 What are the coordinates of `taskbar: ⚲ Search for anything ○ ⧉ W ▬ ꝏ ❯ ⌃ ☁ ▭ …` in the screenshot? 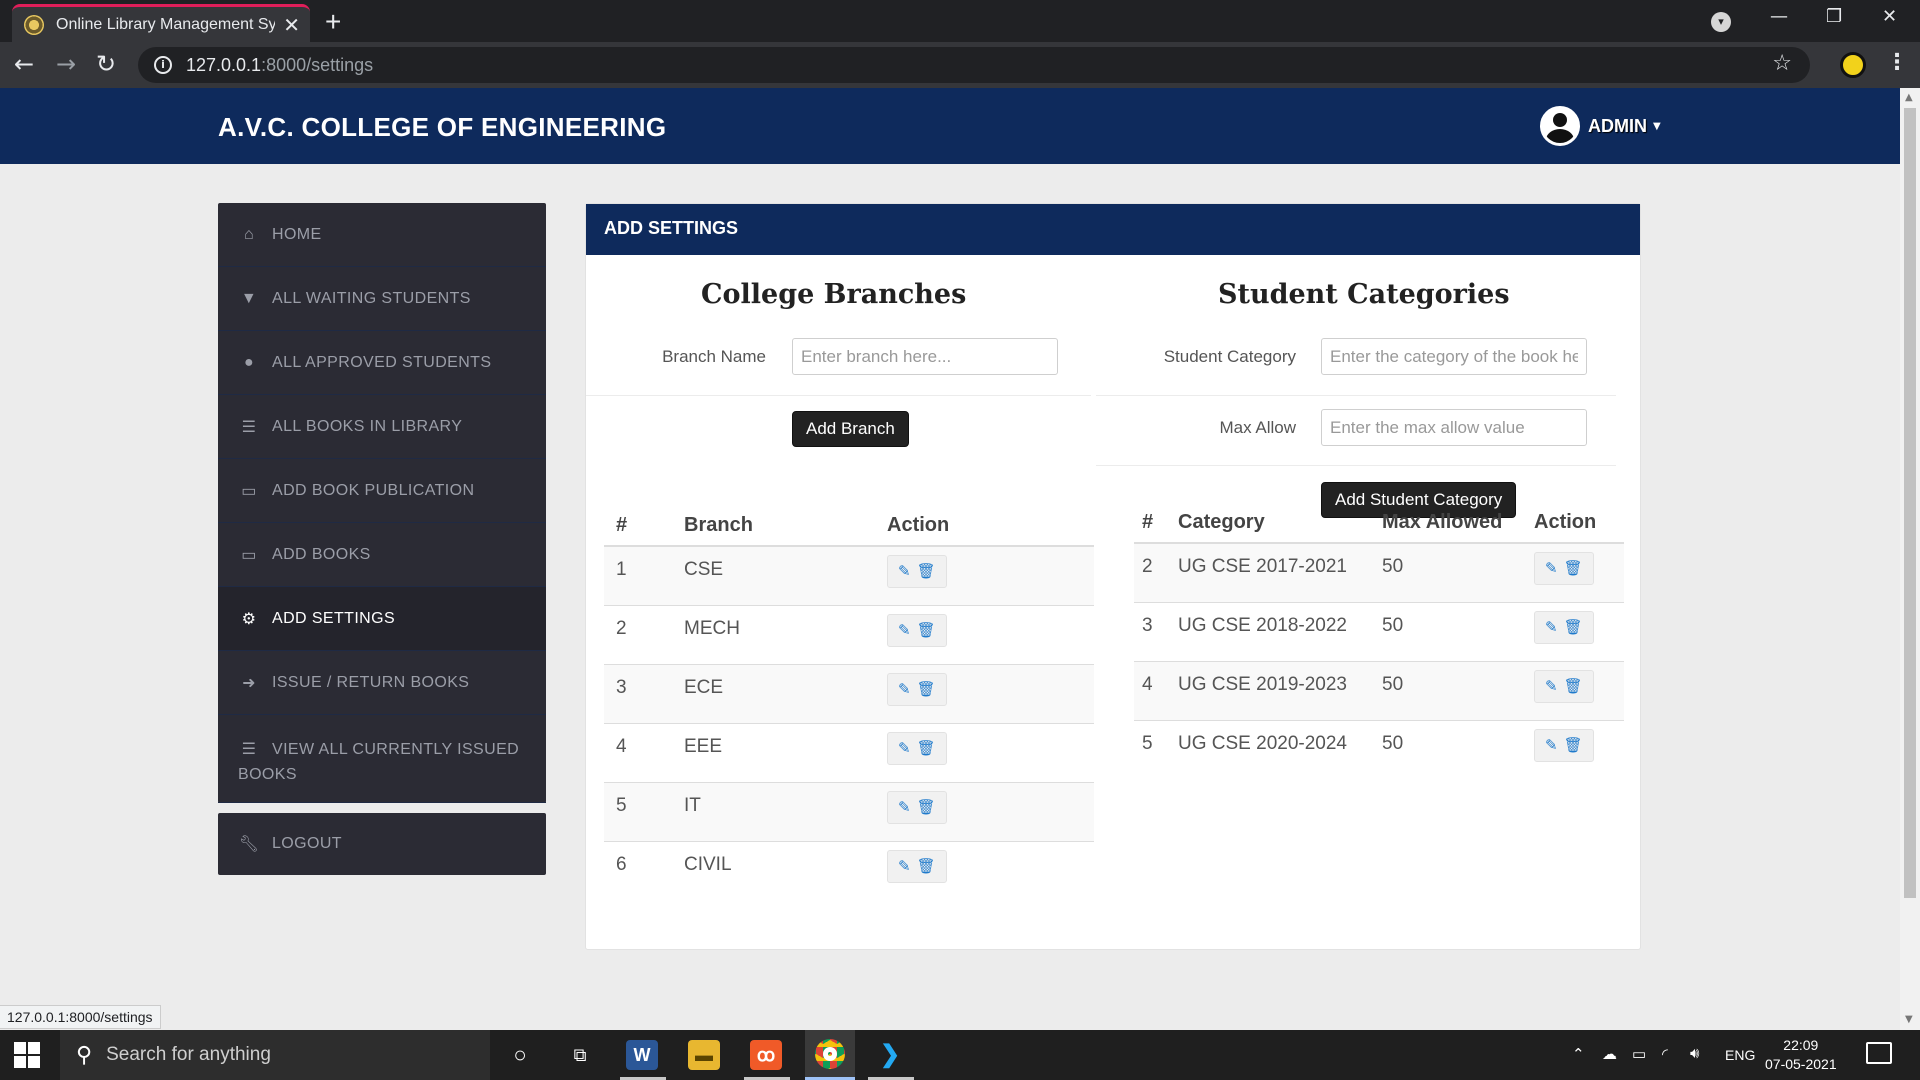 It's located at (960, 1055).